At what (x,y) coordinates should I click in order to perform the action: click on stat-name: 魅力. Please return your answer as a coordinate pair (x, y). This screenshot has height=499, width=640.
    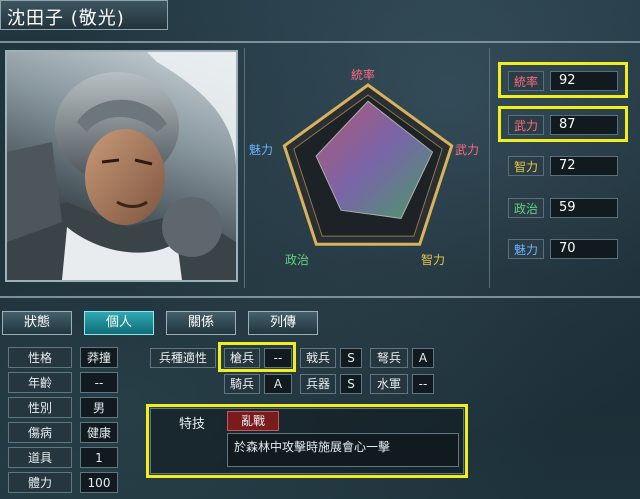
    Looking at the image, I should click on (526, 249).